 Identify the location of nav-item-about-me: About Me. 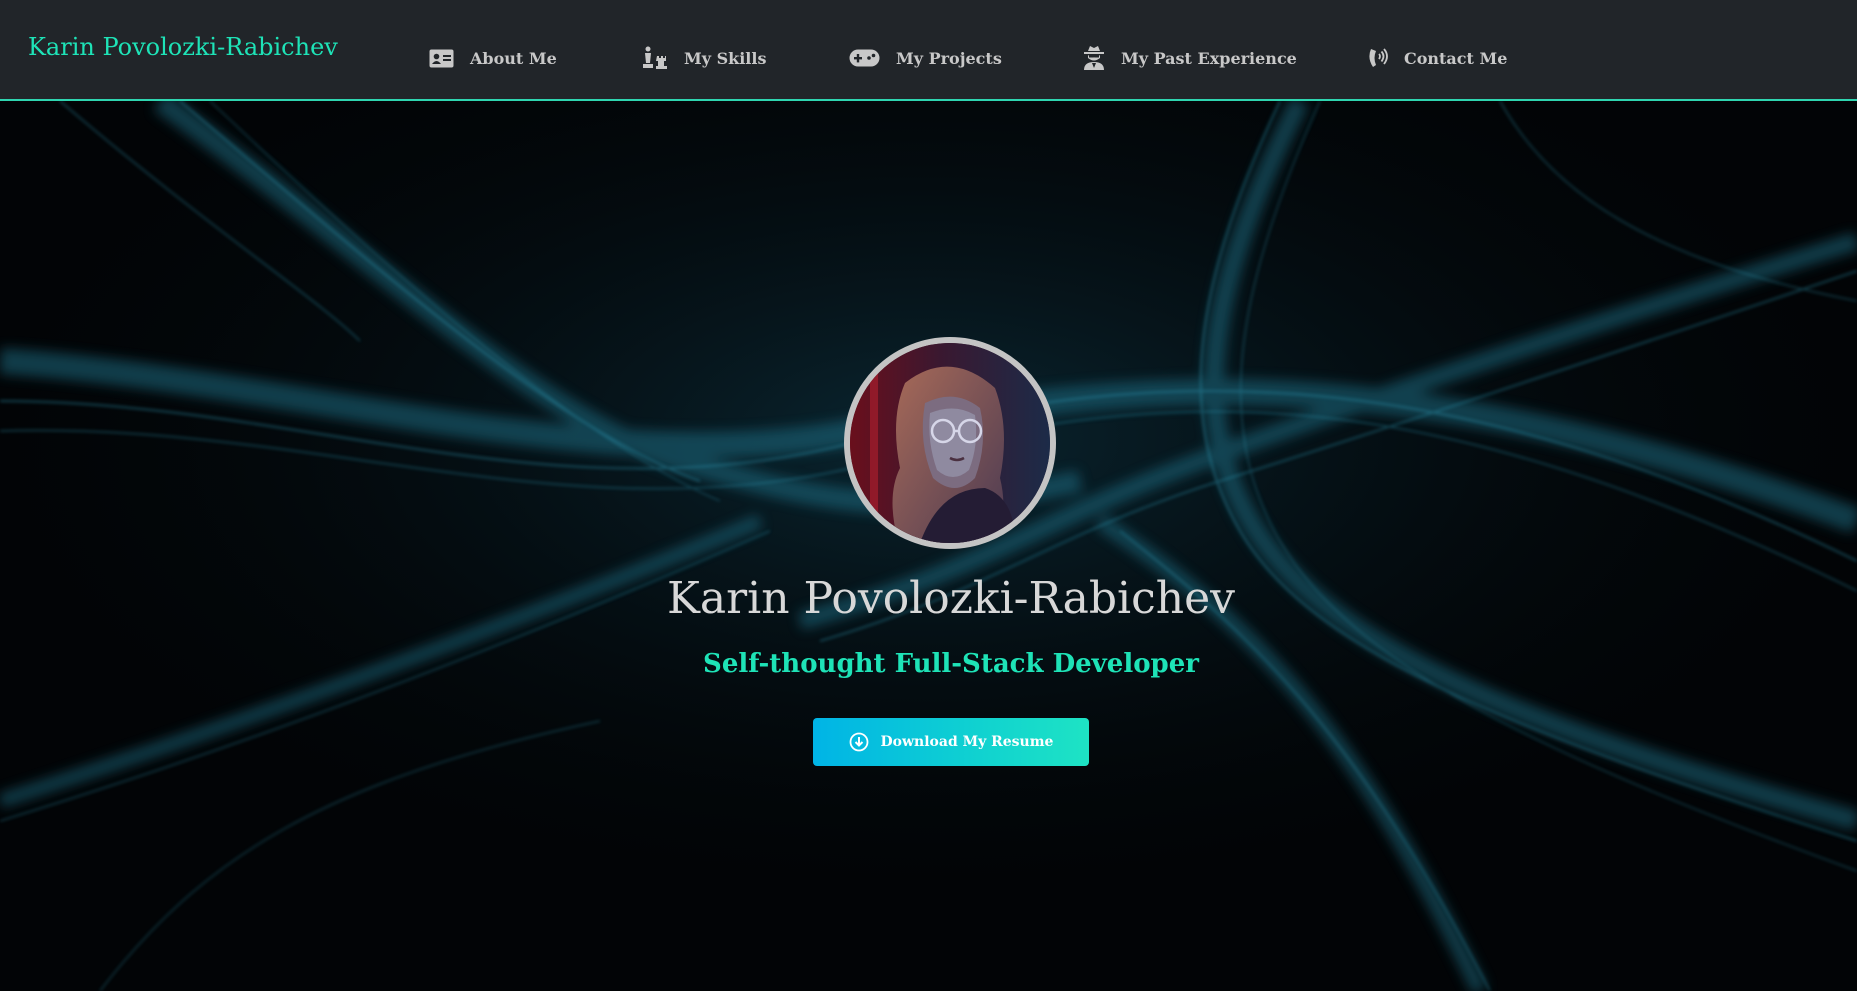
(493, 58).